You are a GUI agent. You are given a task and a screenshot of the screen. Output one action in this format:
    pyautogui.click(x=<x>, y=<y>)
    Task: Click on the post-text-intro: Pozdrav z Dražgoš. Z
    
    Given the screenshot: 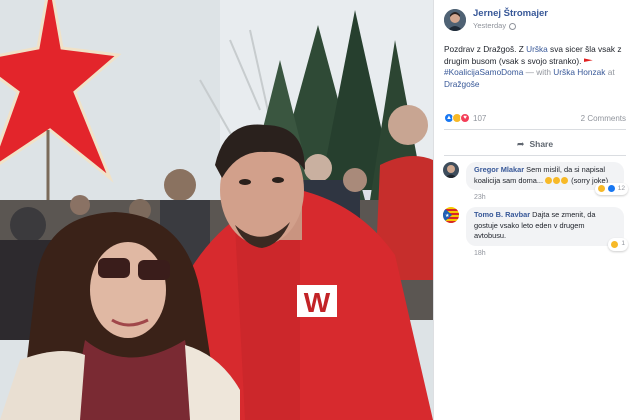 What is the action you would take?
    pyautogui.click(x=485, y=49)
    